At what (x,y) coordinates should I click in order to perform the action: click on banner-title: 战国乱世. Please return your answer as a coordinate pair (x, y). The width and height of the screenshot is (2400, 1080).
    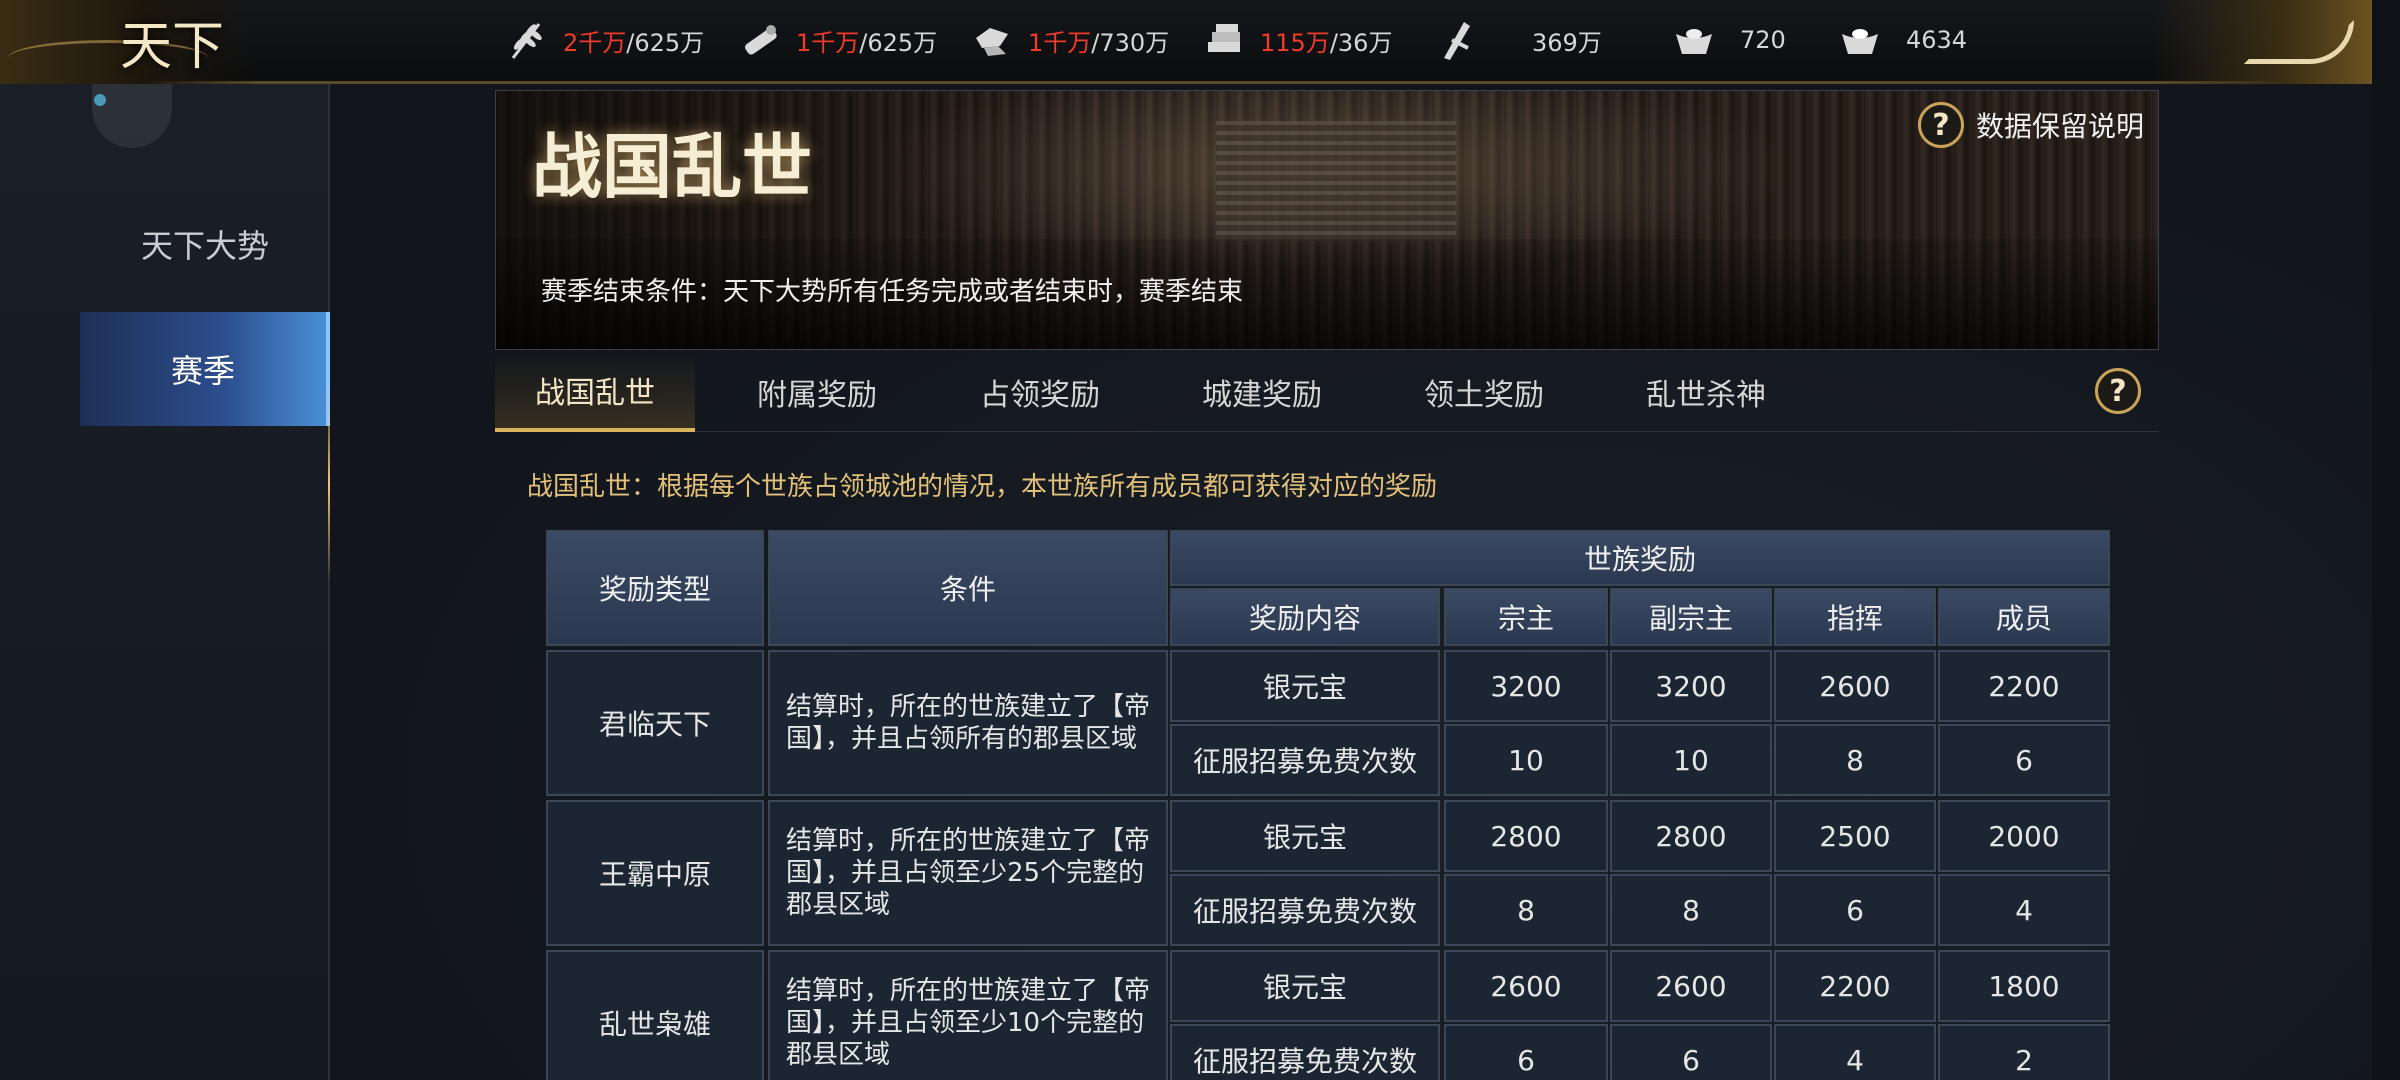
    Looking at the image, I should click on (672, 166).